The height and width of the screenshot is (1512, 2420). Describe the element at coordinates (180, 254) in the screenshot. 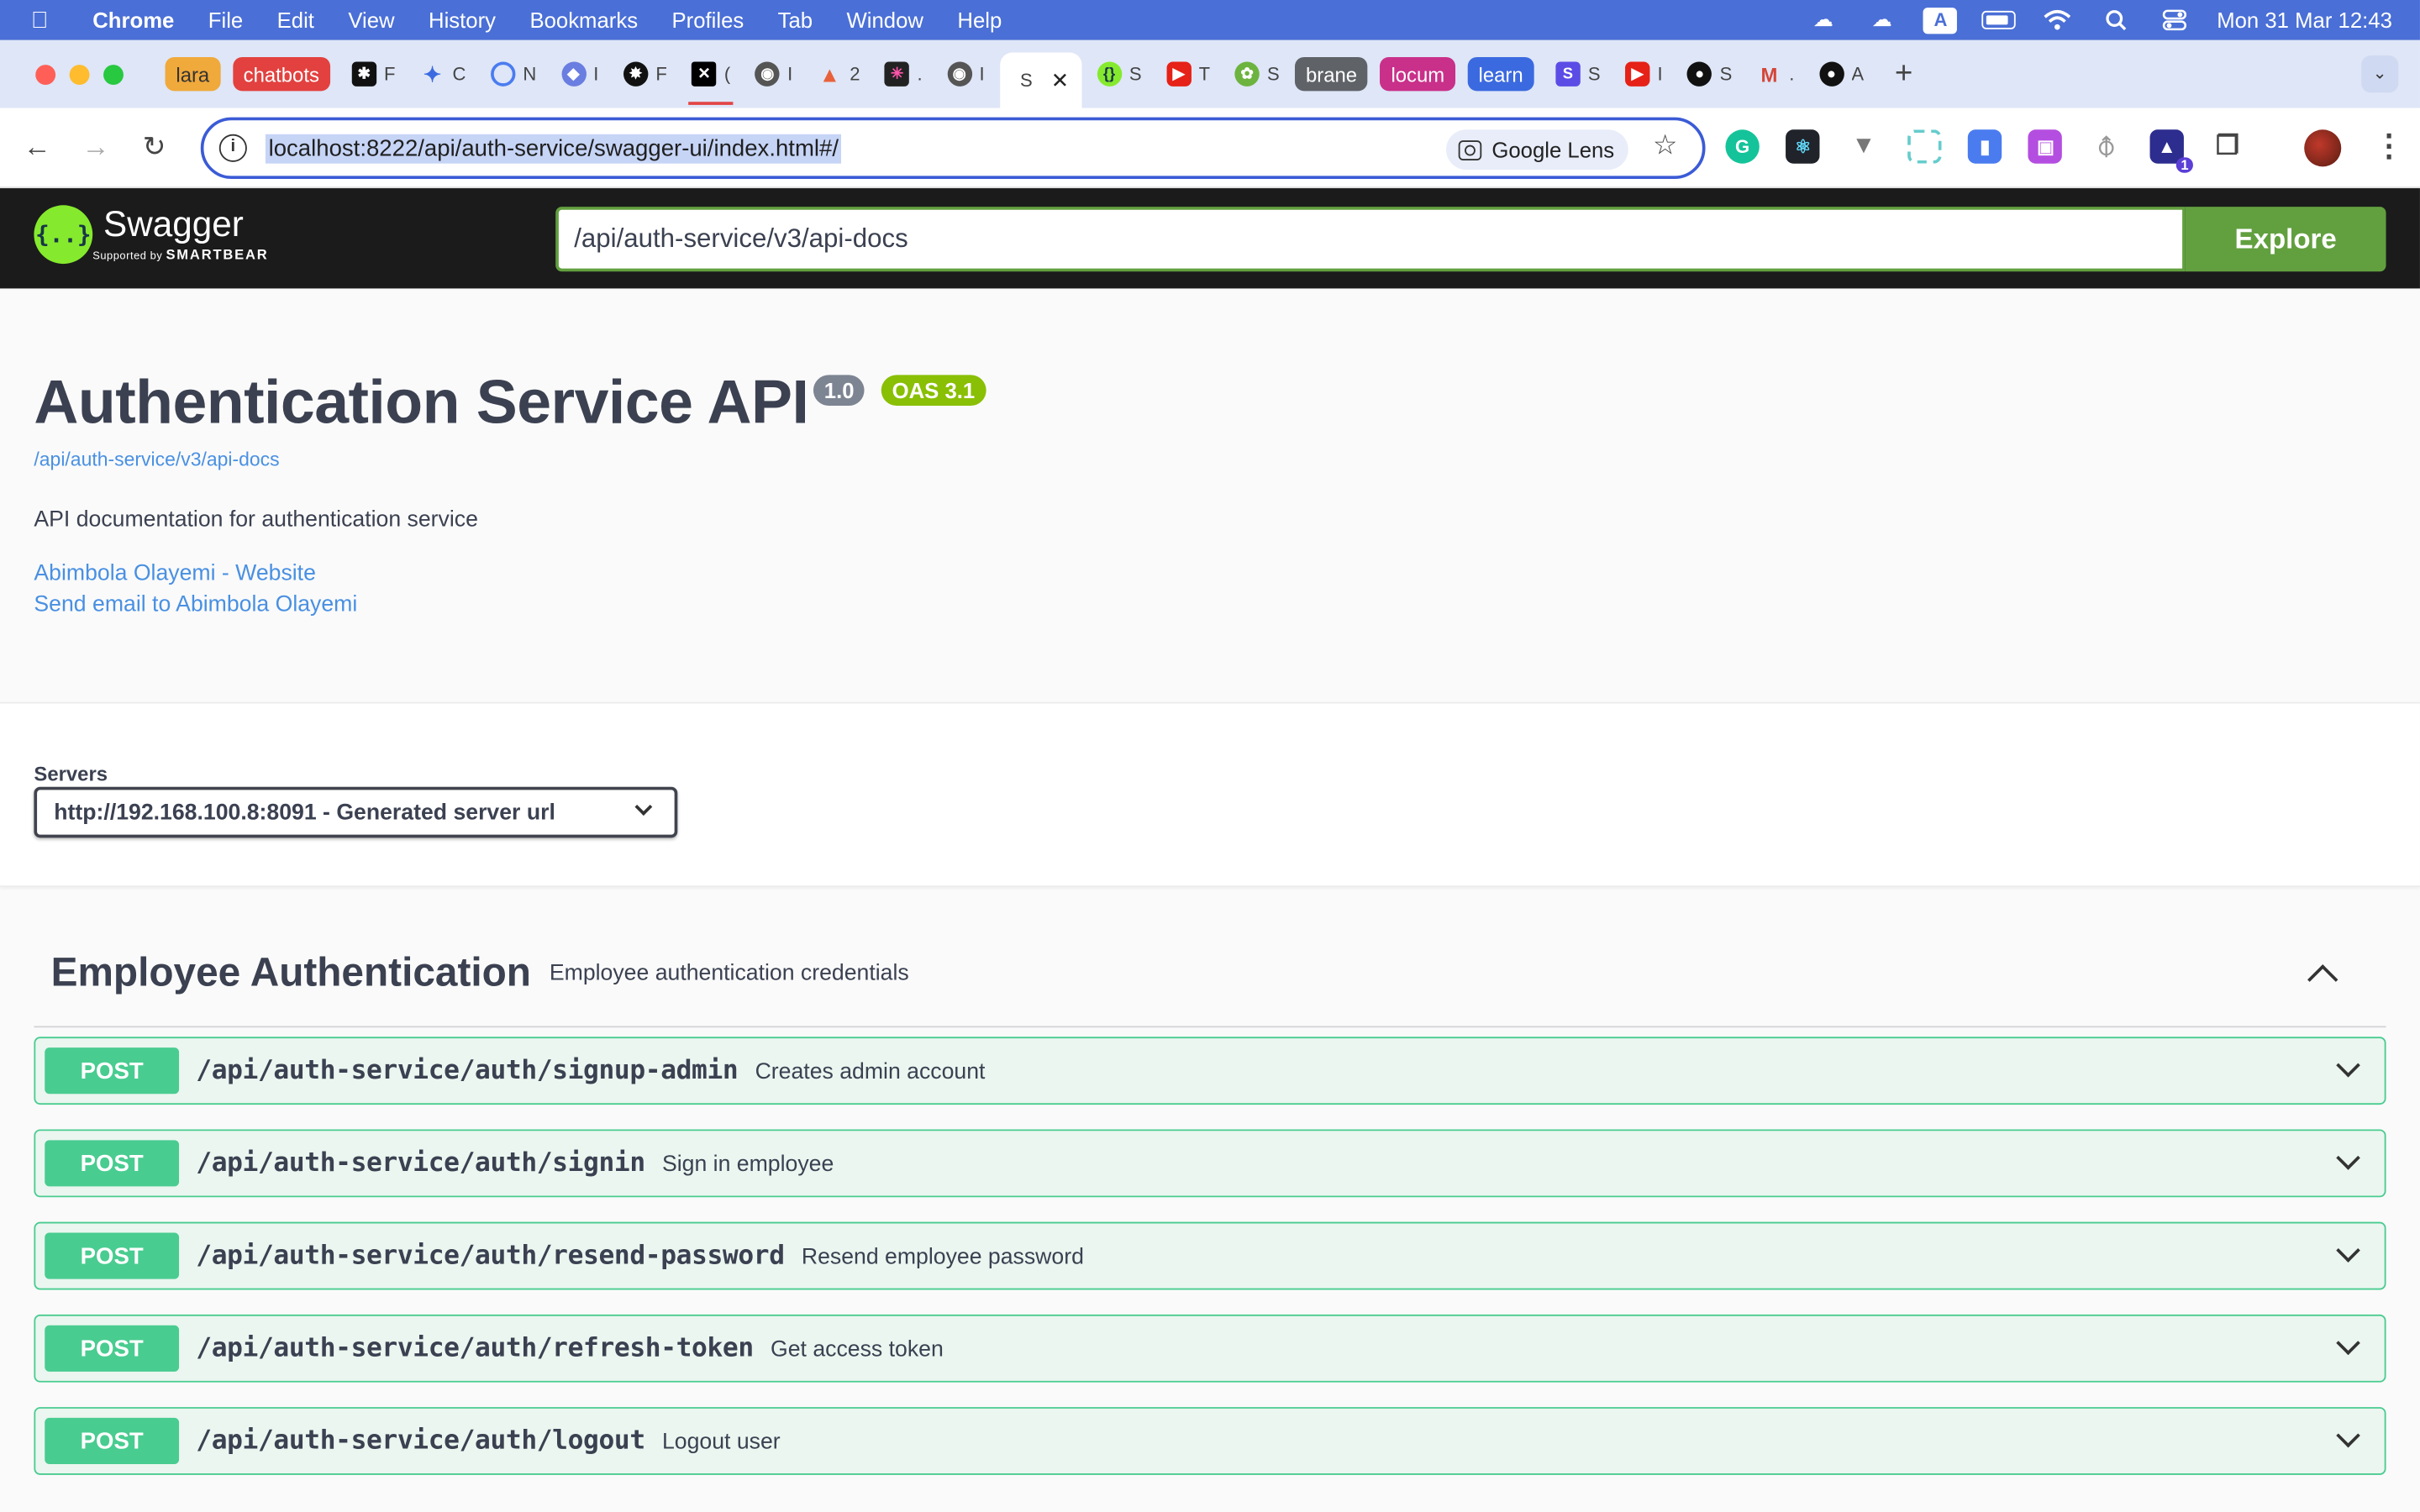

I see `supported-by-text: Supported by SMARTBEAR` at that location.